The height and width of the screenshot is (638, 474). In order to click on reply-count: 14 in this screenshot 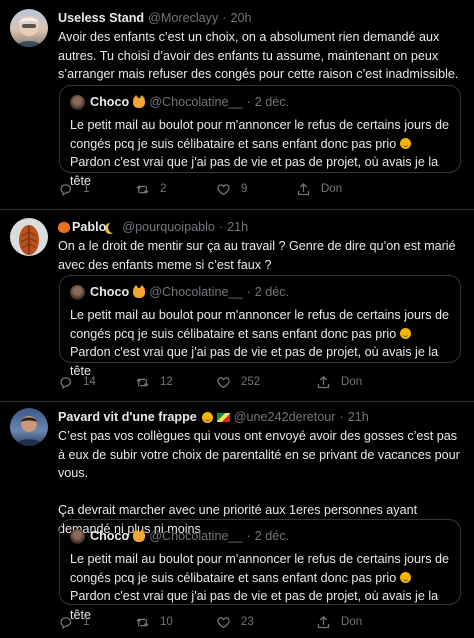, I will do `click(89, 382)`.